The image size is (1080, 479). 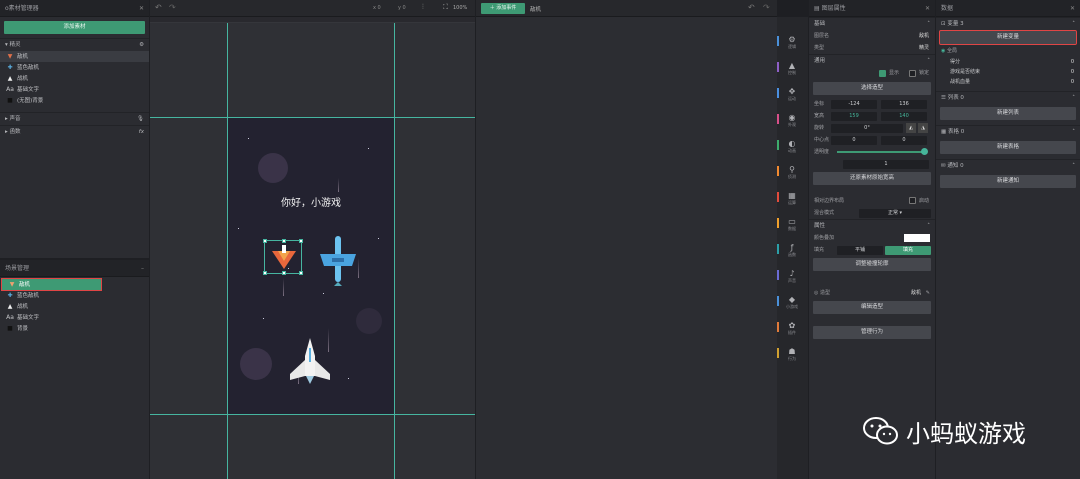 I want to click on tables-section: ▦ 表格 0 ˄, so click(x=1008, y=131).